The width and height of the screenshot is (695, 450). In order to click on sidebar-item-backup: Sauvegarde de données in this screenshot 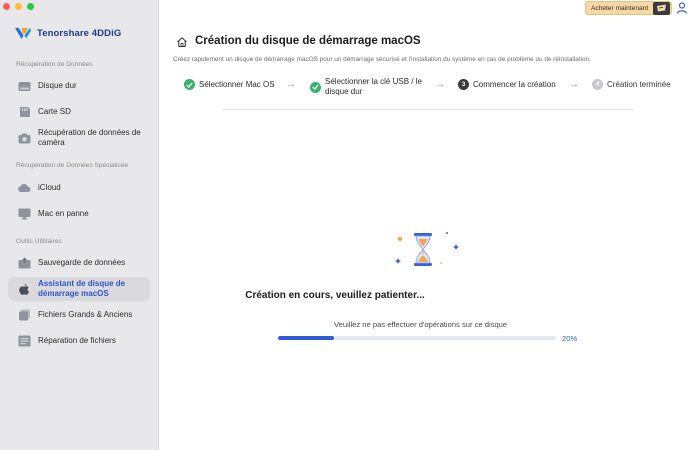, I will do `click(79, 263)`.